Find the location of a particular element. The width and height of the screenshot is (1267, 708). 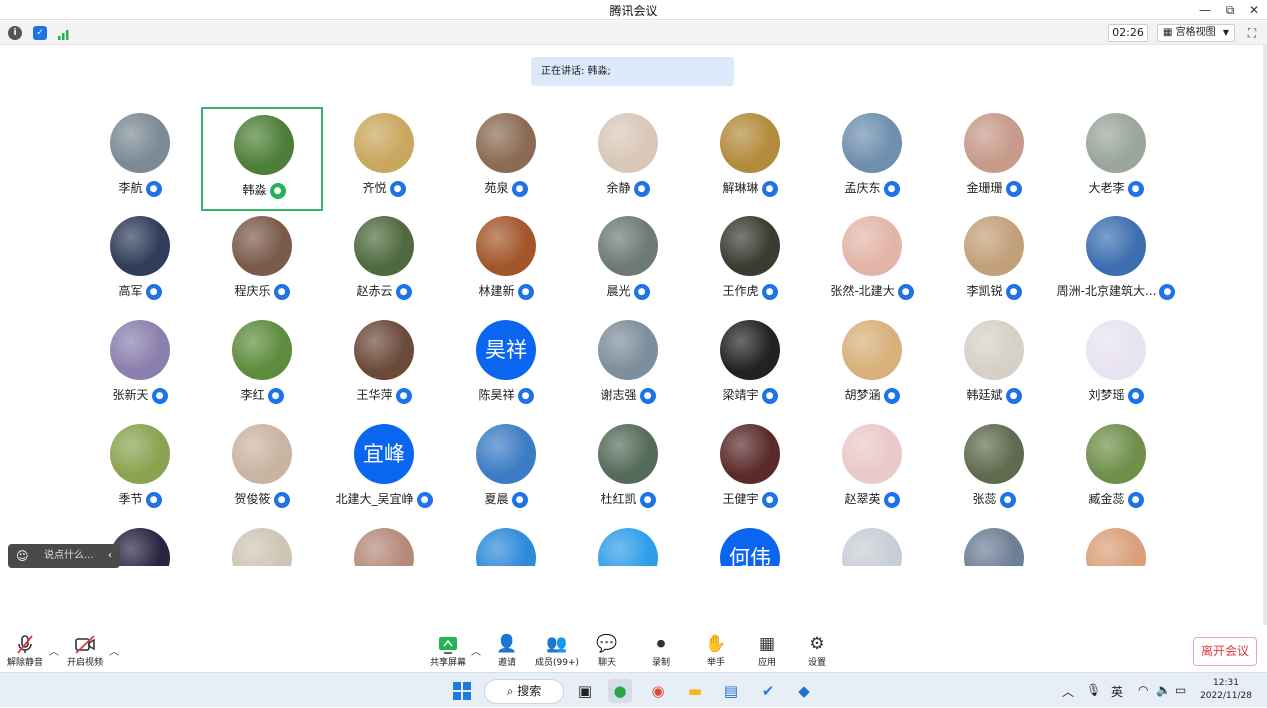

network-signal-icon is located at coordinates (64, 33).